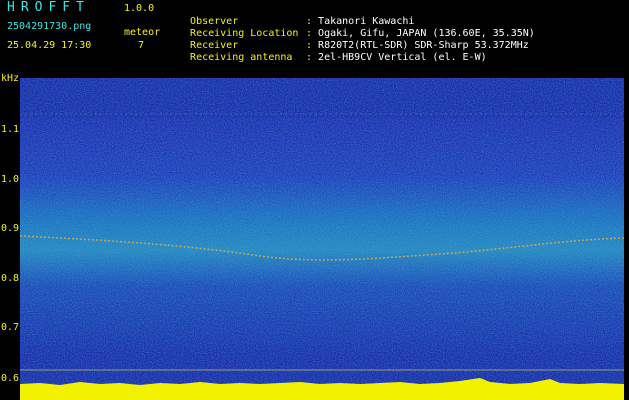 Image resolution: width=629 pixels, height=400 pixels. Describe the element at coordinates (10, 278) in the screenshot. I see `y-tick: 0.8` at that location.